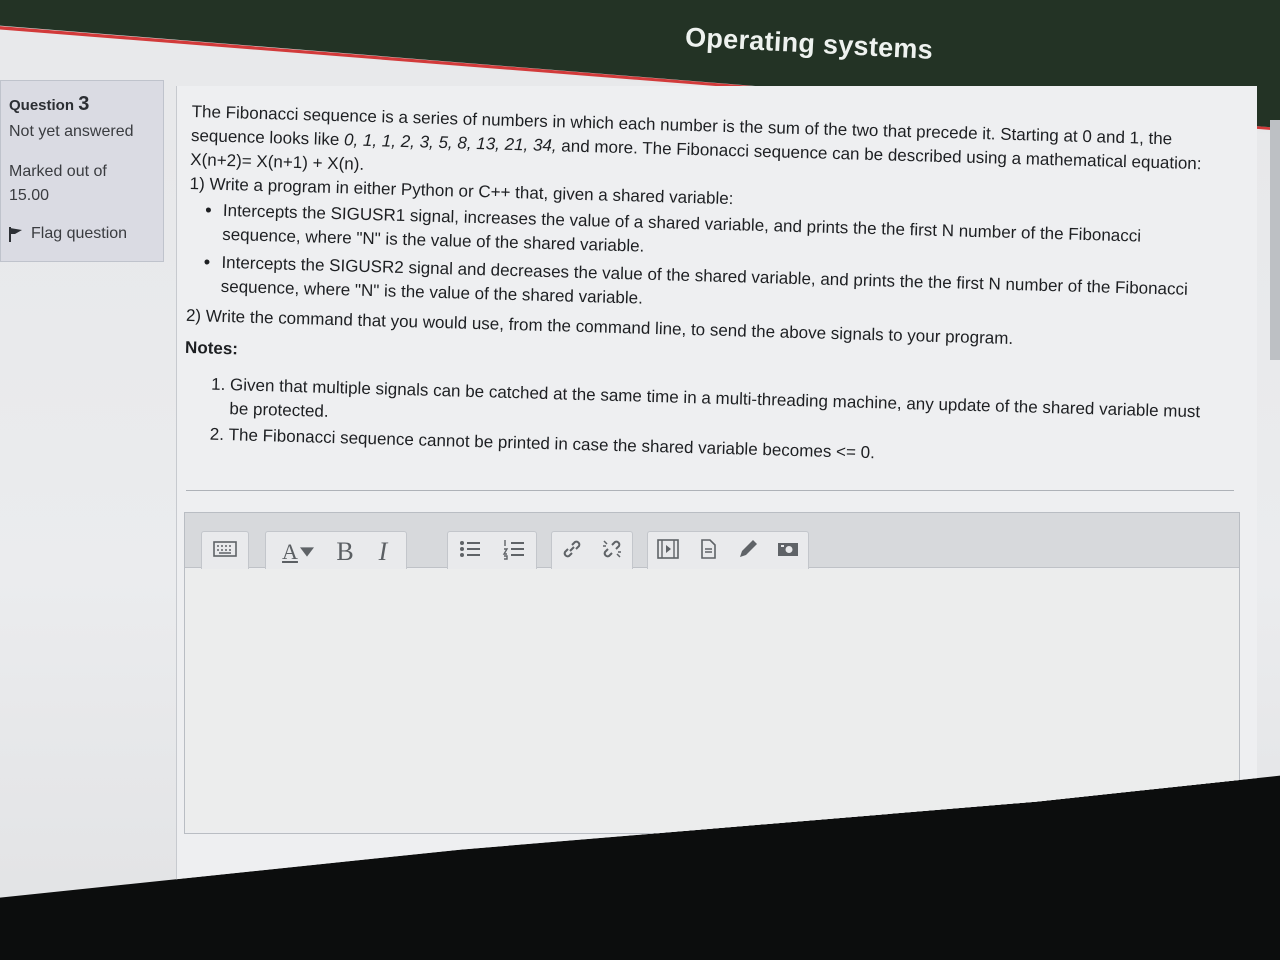 The width and height of the screenshot is (1280, 960). I want to click on bold-button: B, so click(345, 552).